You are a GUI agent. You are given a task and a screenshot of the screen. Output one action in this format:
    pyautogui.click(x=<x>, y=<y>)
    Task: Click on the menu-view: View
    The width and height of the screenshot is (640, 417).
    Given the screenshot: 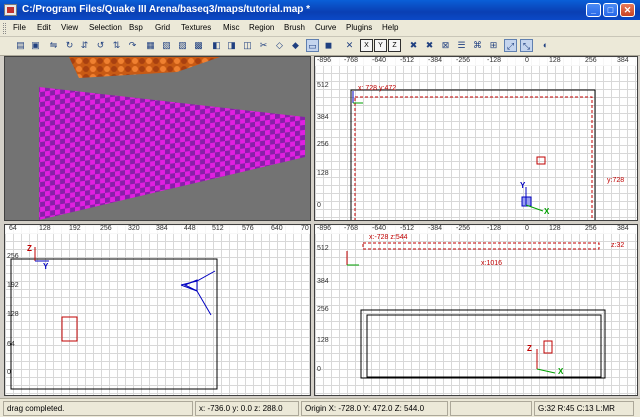 What is the action you would take?
    pyautogui.click(x=69, y=27)
    